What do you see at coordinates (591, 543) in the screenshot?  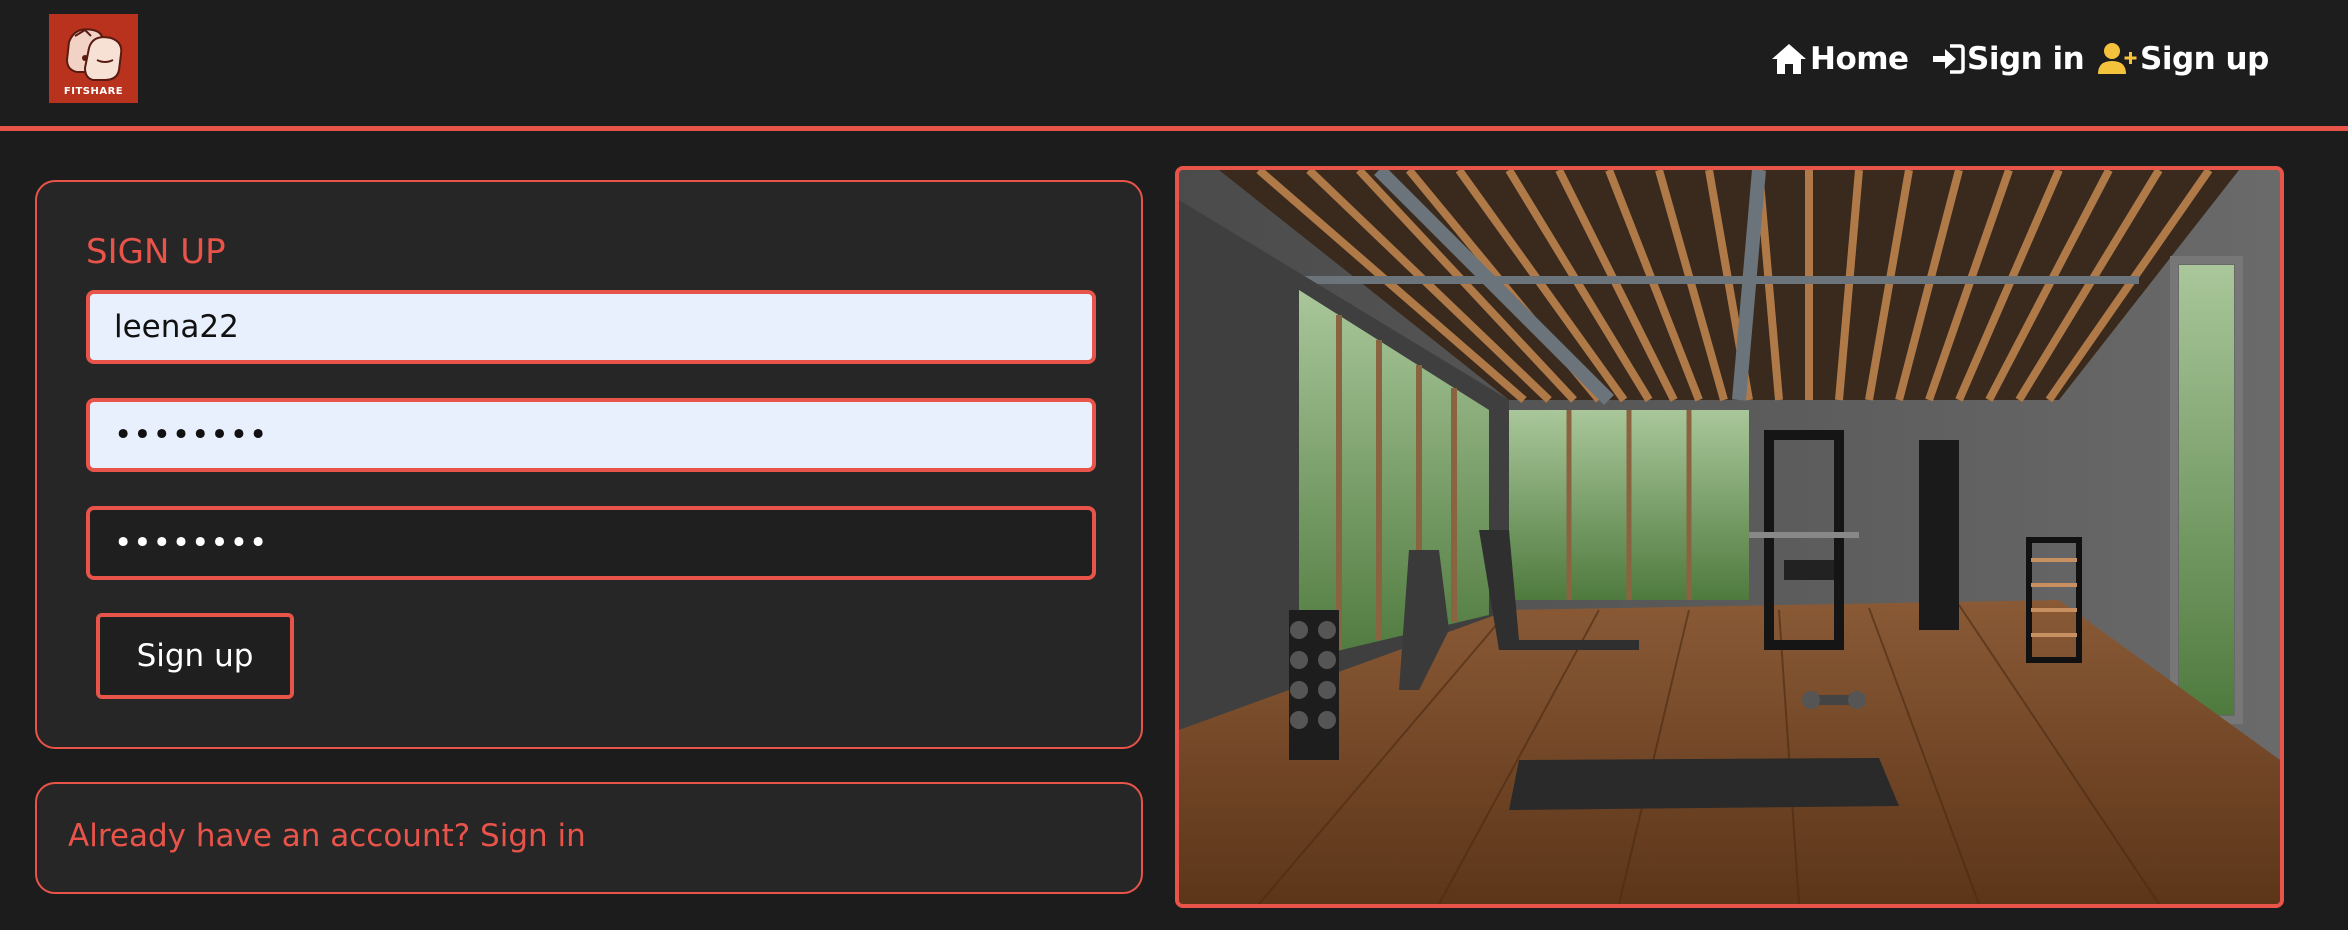 I see `confirm-password-field` at bounding box center [591, 543].